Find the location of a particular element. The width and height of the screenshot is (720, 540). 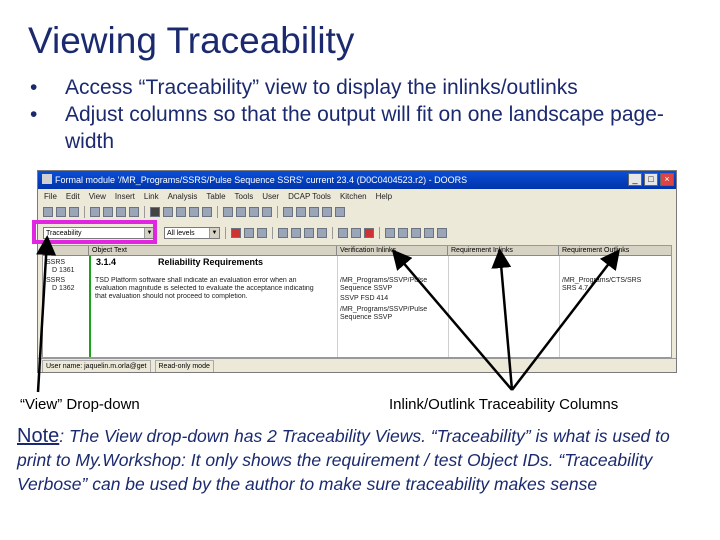

menu-help: Help is located at coordinates (384, 196).